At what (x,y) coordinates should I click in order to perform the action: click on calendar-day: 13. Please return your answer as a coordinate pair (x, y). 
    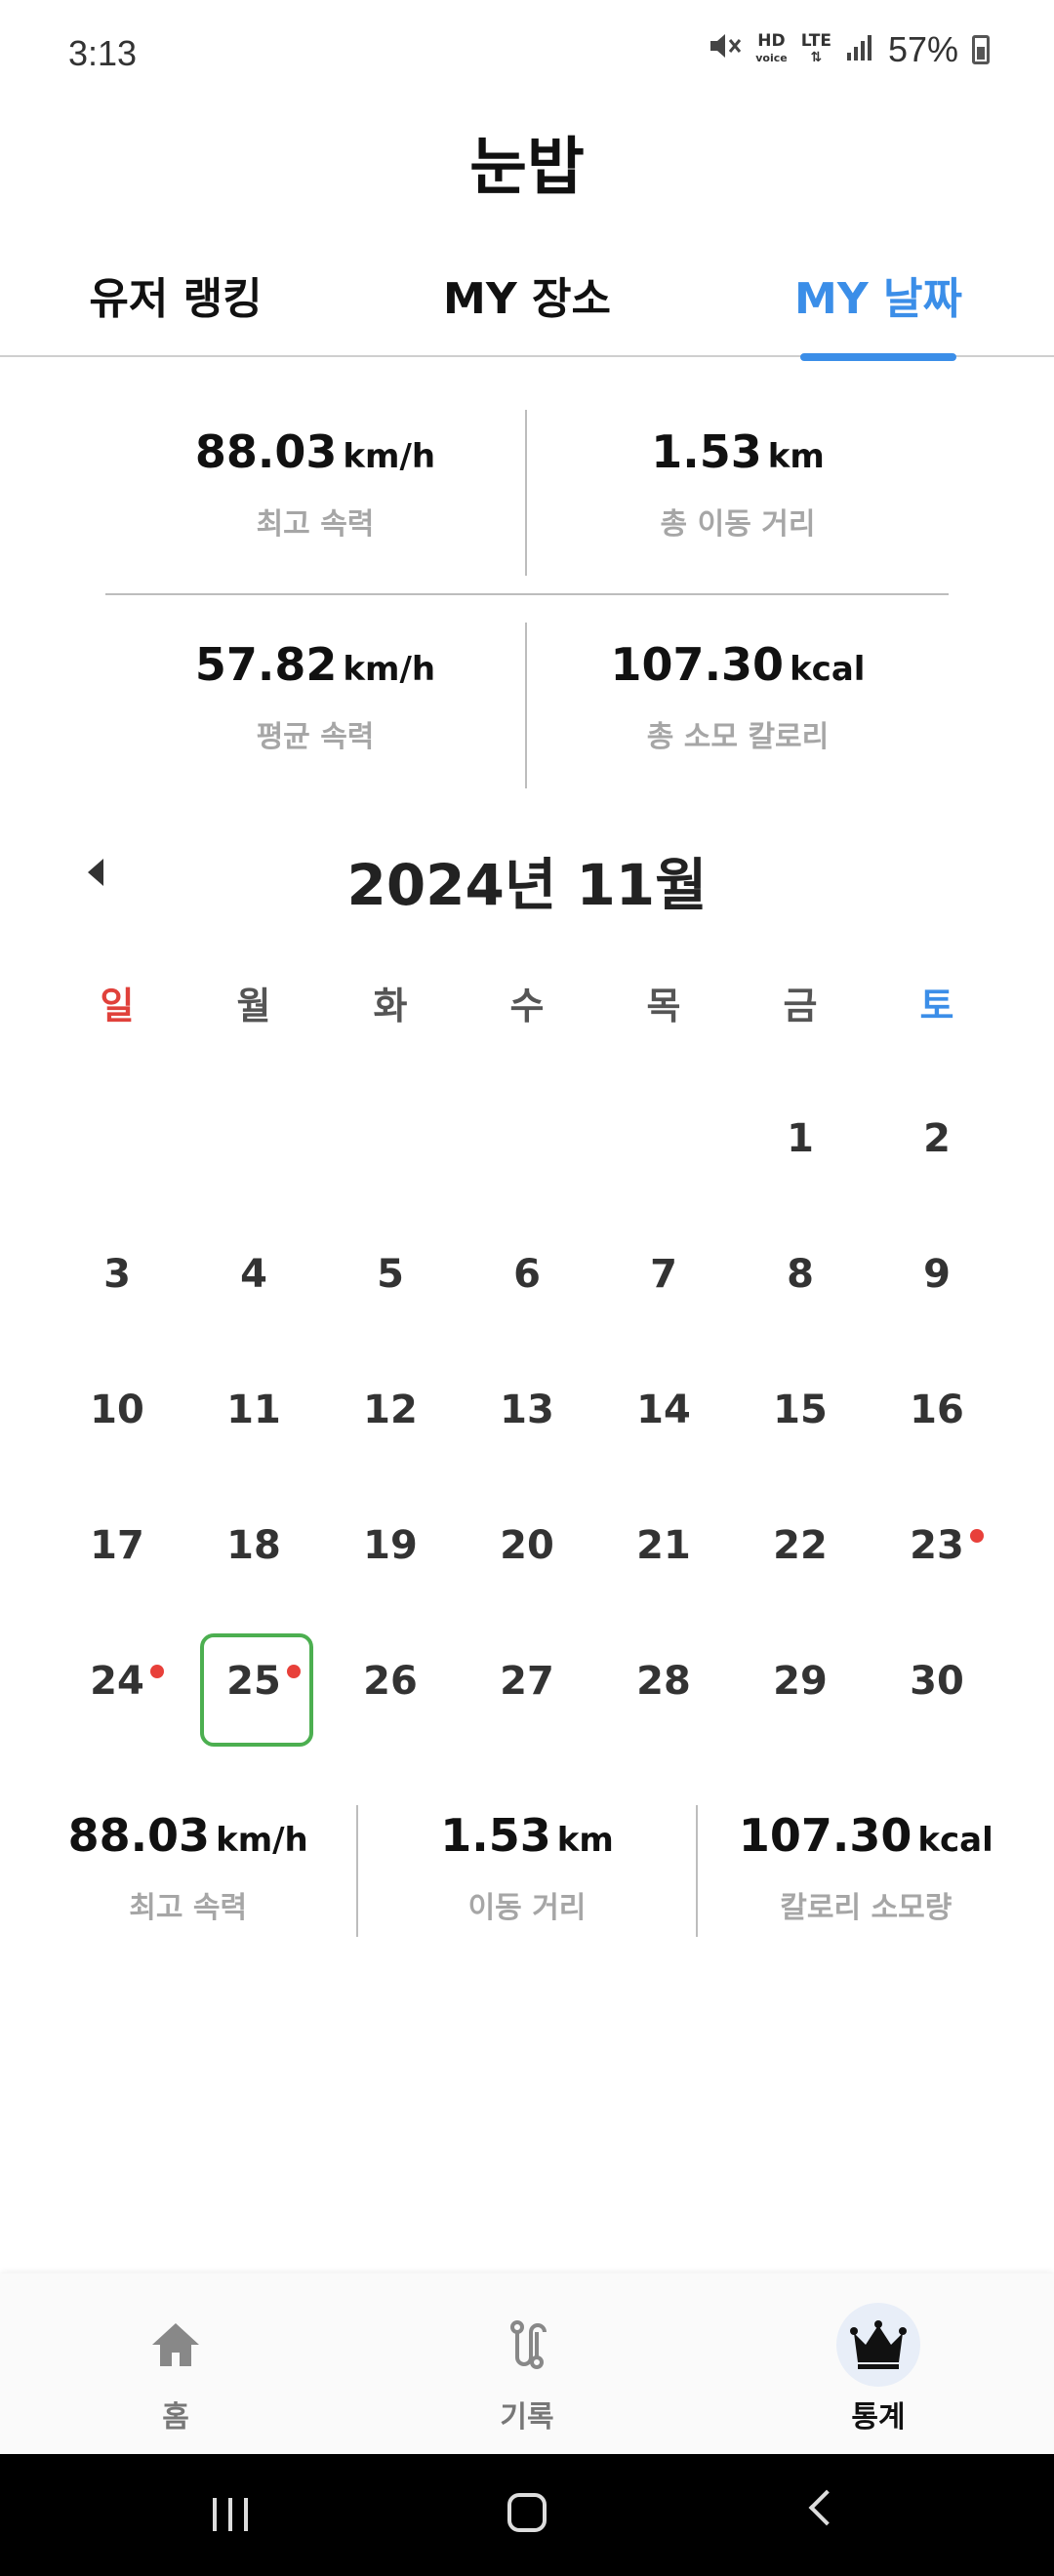
    Looking at the image, I should click on (527, 1412).